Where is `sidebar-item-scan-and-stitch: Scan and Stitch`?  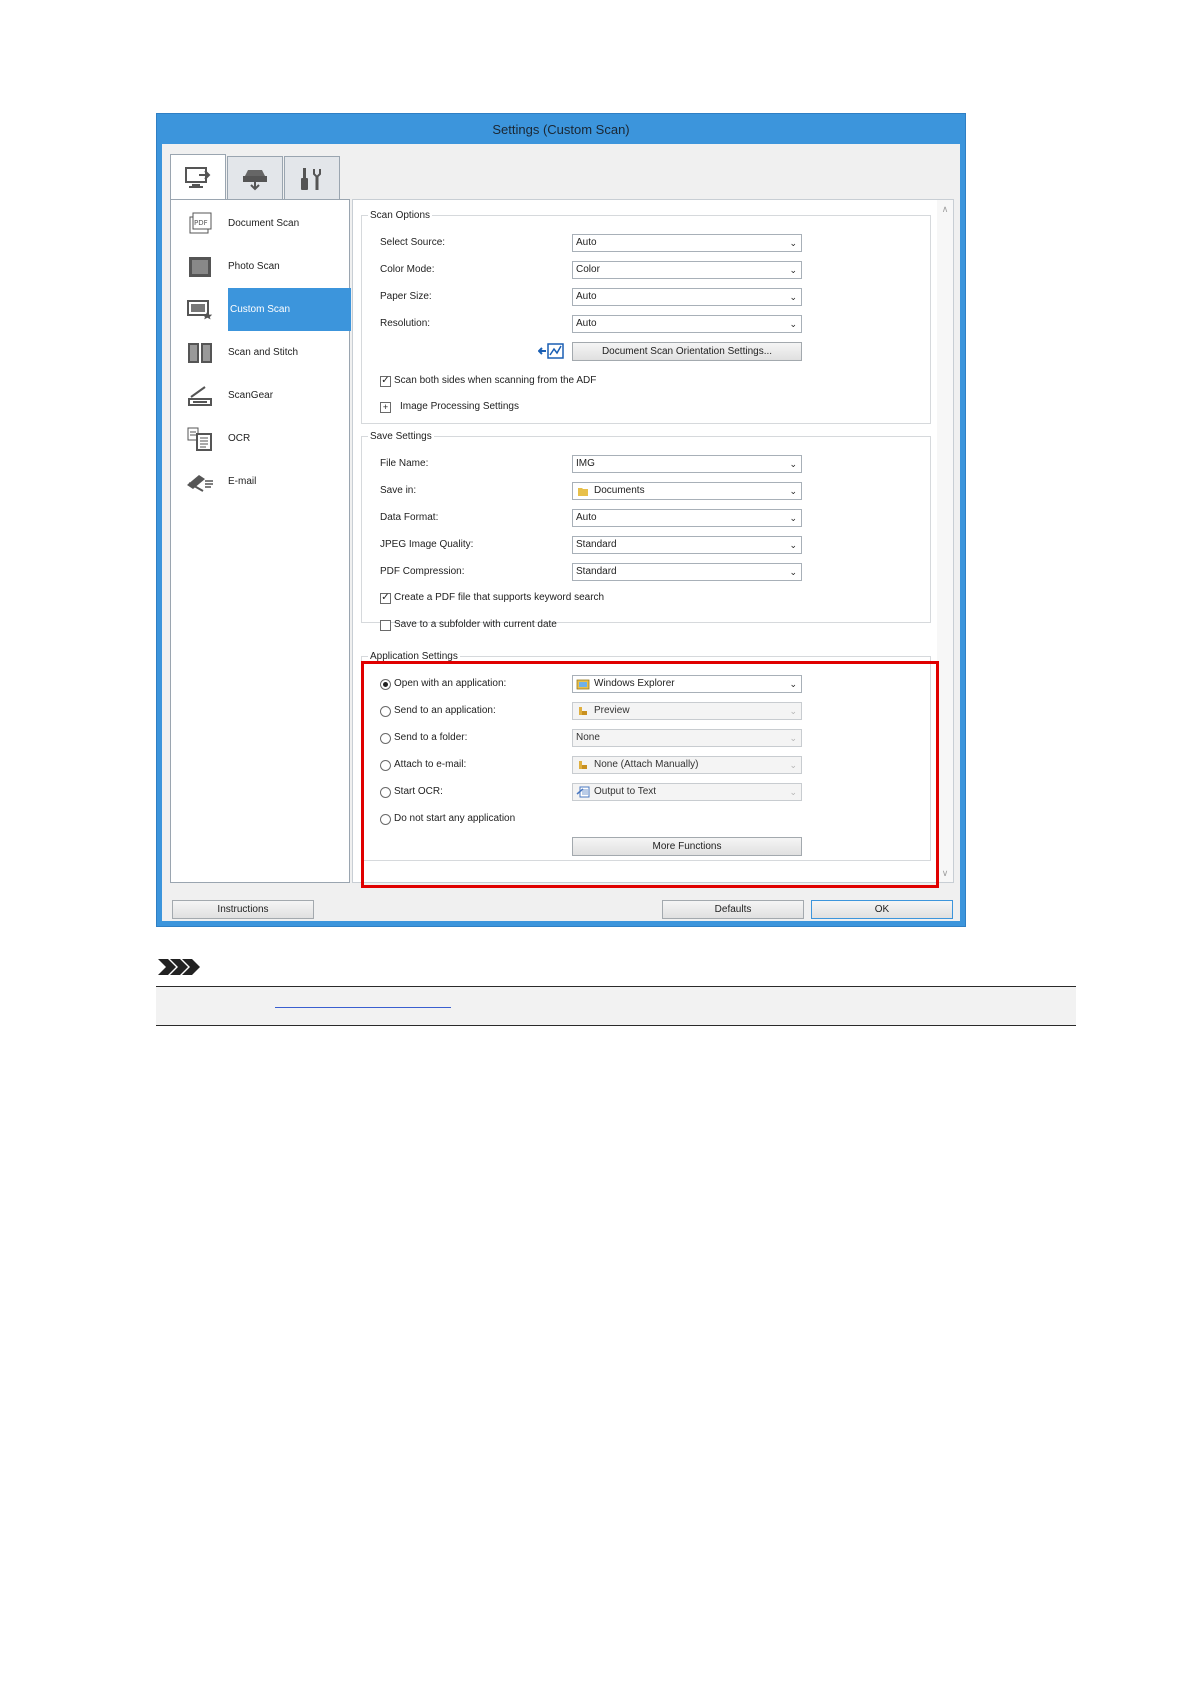
sidebar-item-scan-and-stitch: Scan and Stitch is located at coordinates (260, 352).